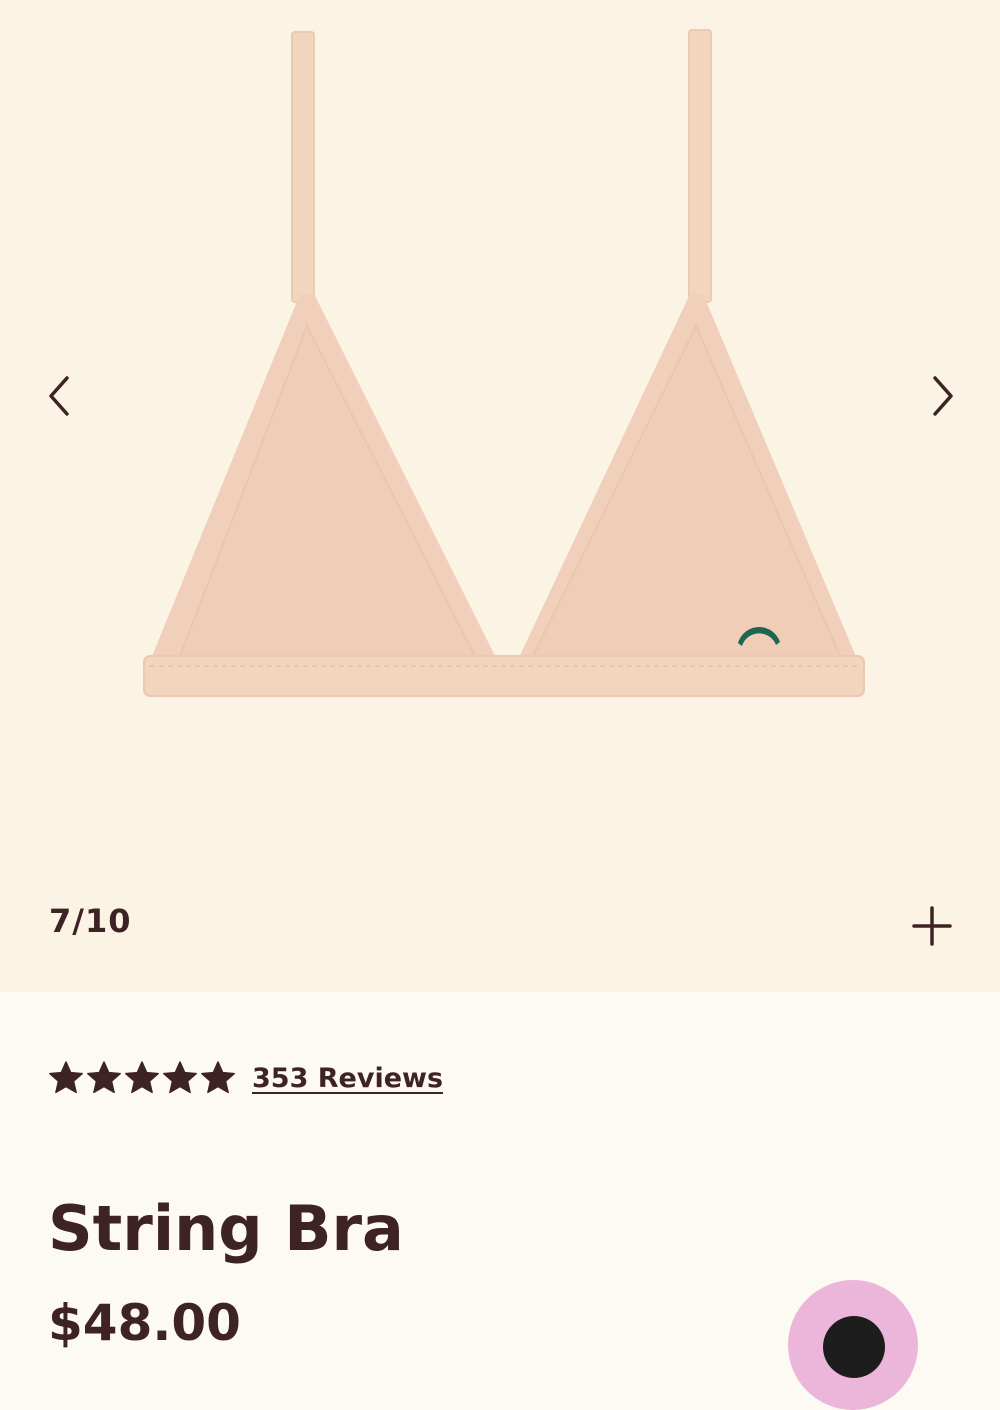 The width and height of the screenshot is (1000, 1410). I want to click on rating-summary: 353 Reviews, so click(245, 1078).